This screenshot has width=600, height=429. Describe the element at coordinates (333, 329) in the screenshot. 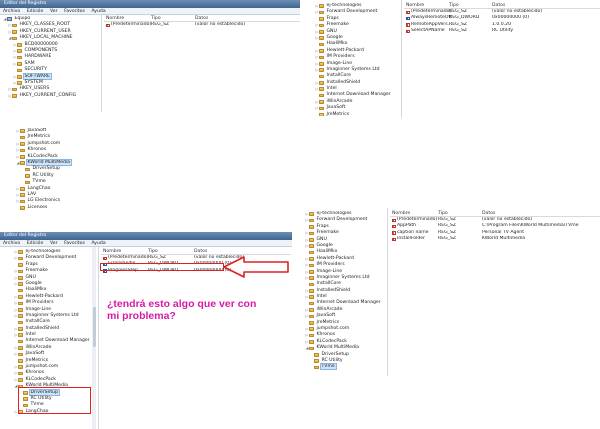

I see `tree-node-label: jumpshot.com` at that location.